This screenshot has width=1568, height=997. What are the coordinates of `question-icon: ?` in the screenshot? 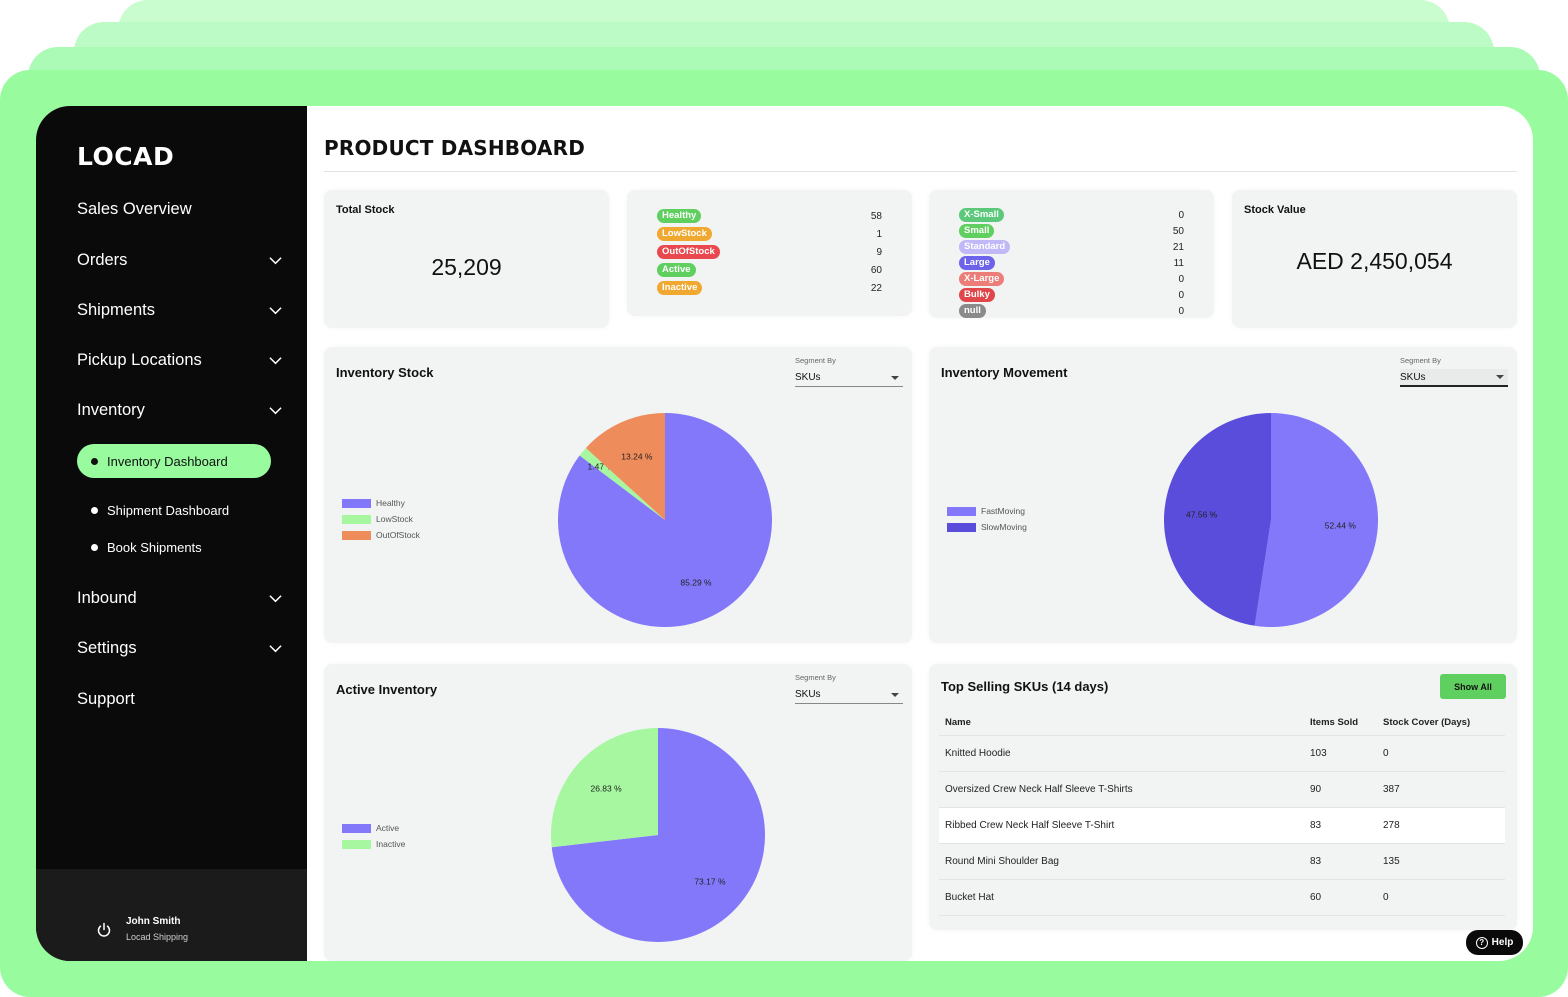 It's located at (1481, 942).